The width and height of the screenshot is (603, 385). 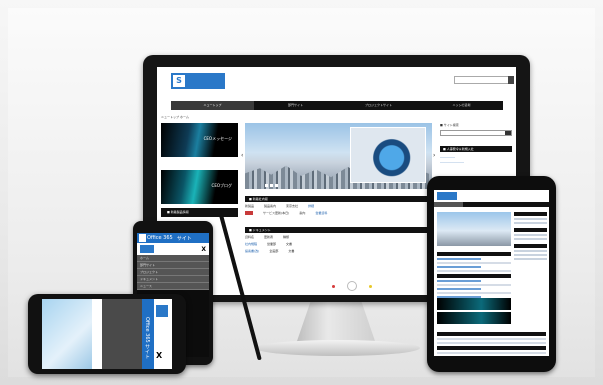 What do you see at coordinates (184, 238) in the screenshot?
I see `site-title: サイト` at bounding box center [184, 238].